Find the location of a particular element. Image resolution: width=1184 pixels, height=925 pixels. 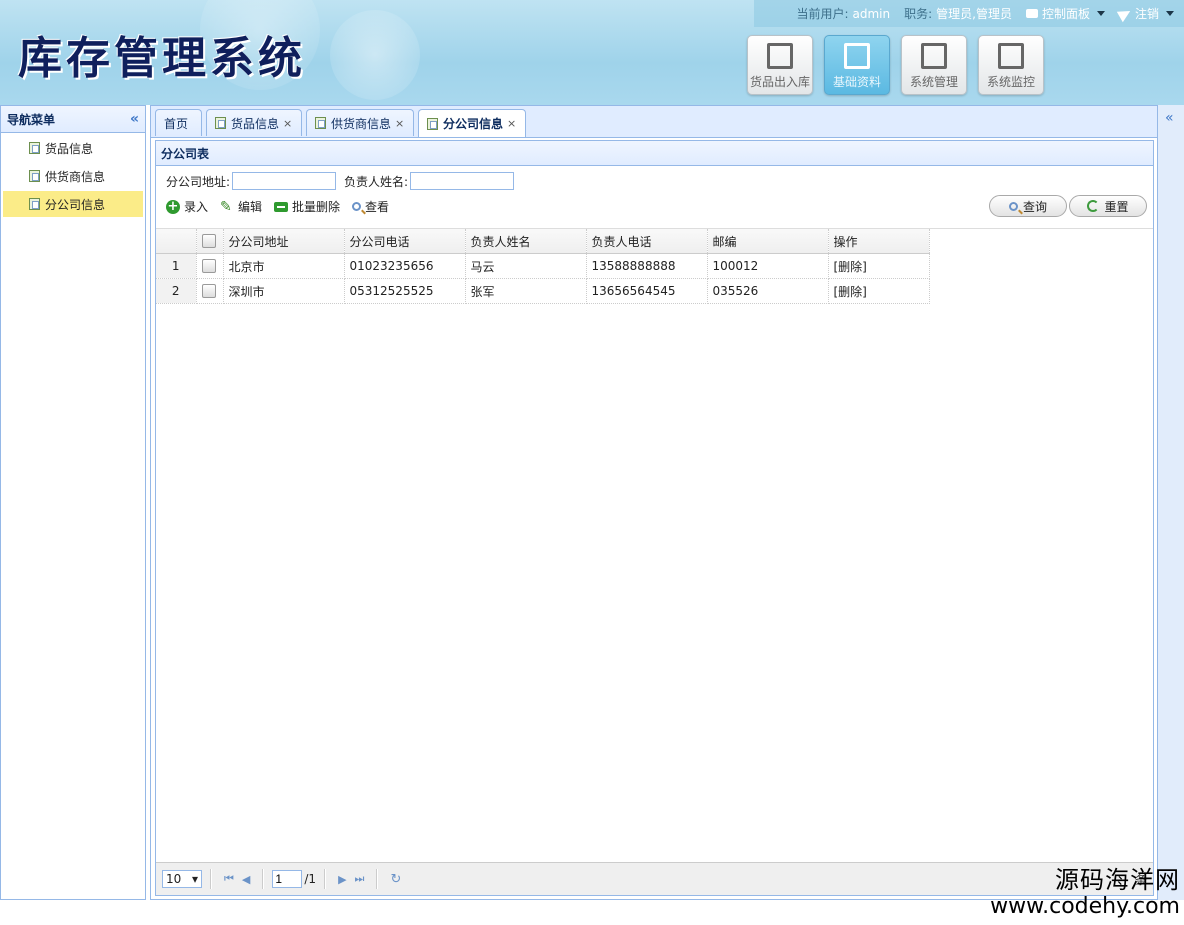

batch-delete-label: 批量删除 is located at coordinates (316, 207).